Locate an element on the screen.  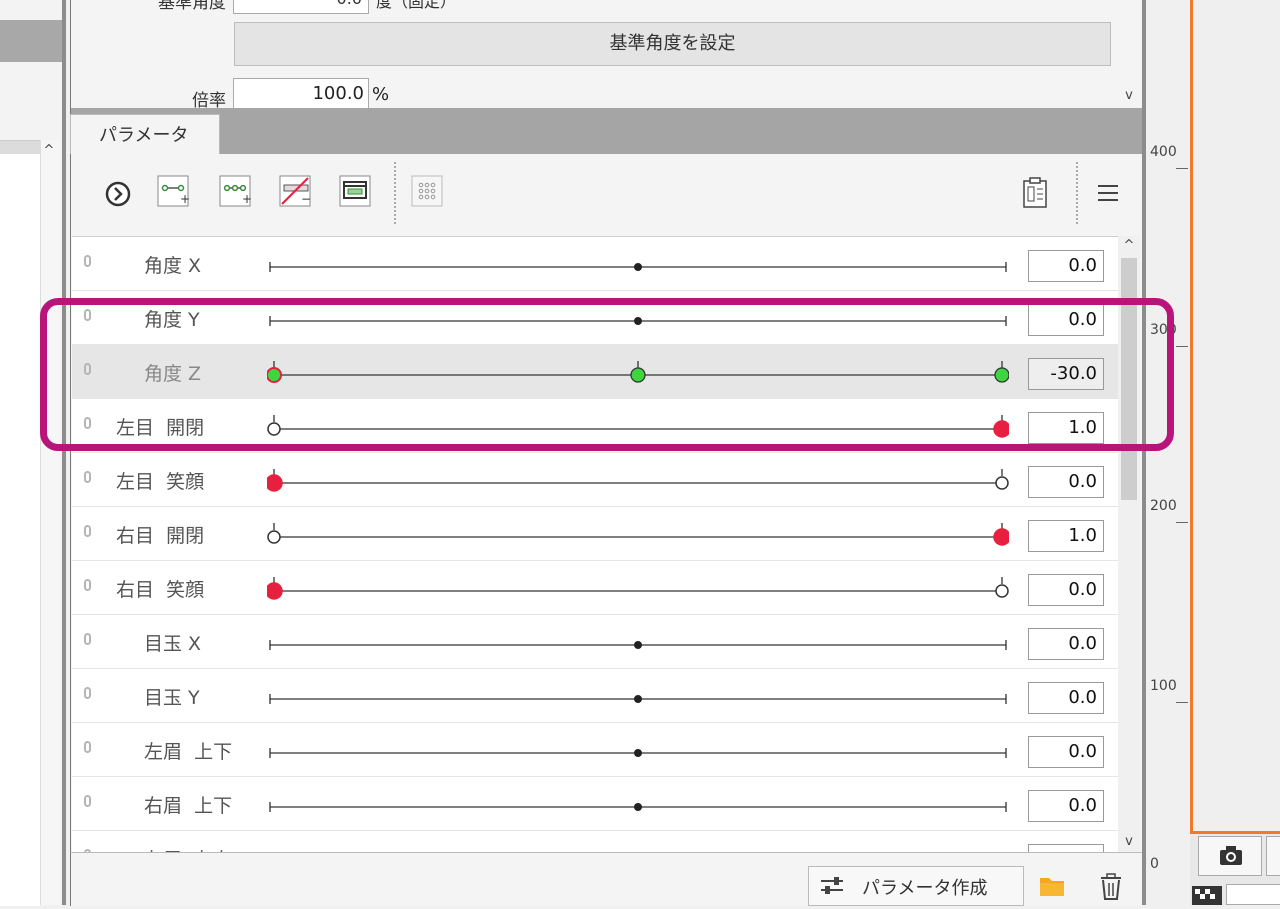
ruler-label: 0 is located at coordinates (1154, 864).